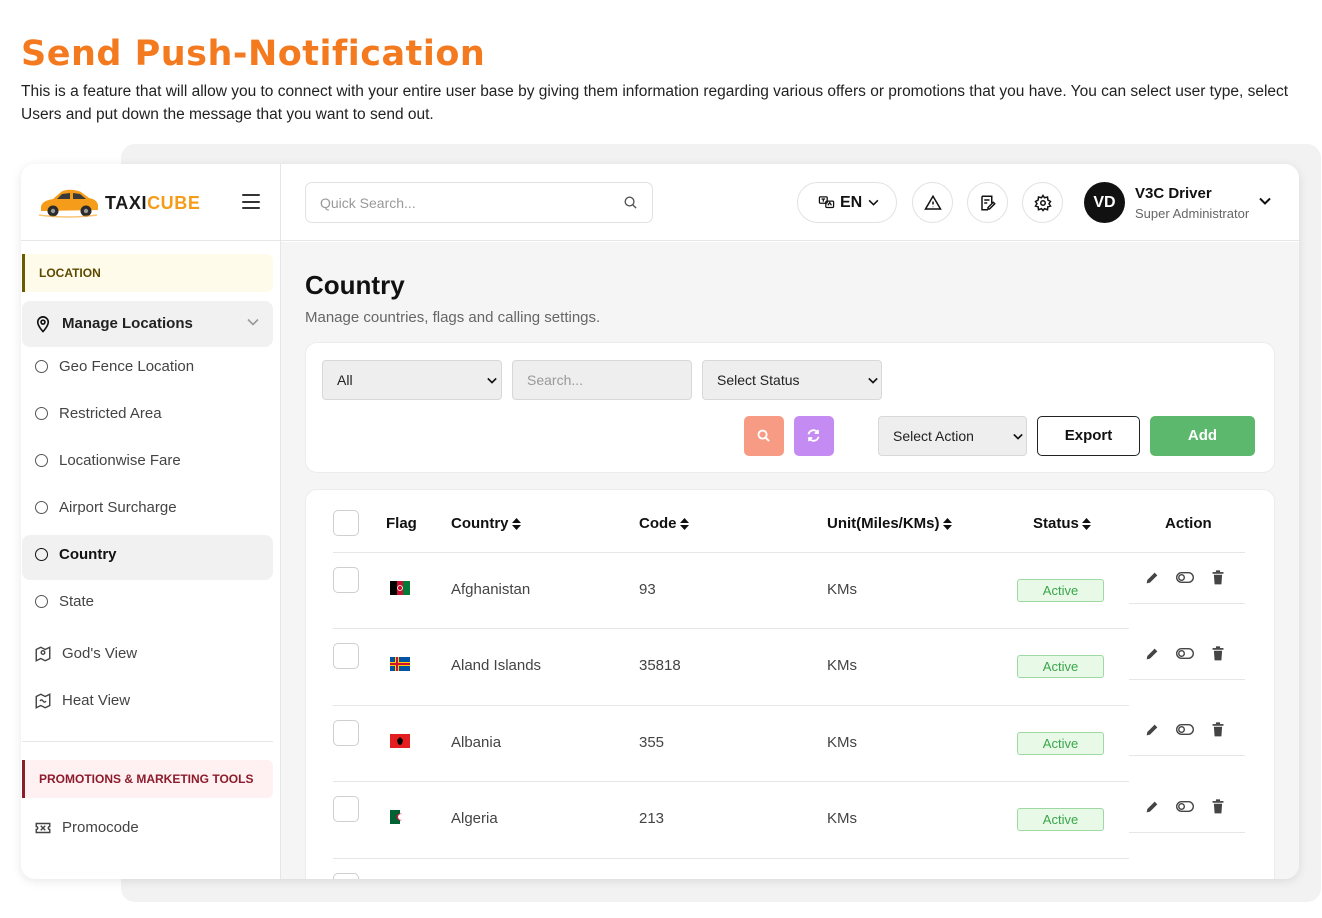 Image resolution: width=1322 pixels, height=918 pixels. I want to click on column-header-label: Status, so click(1056, 523).